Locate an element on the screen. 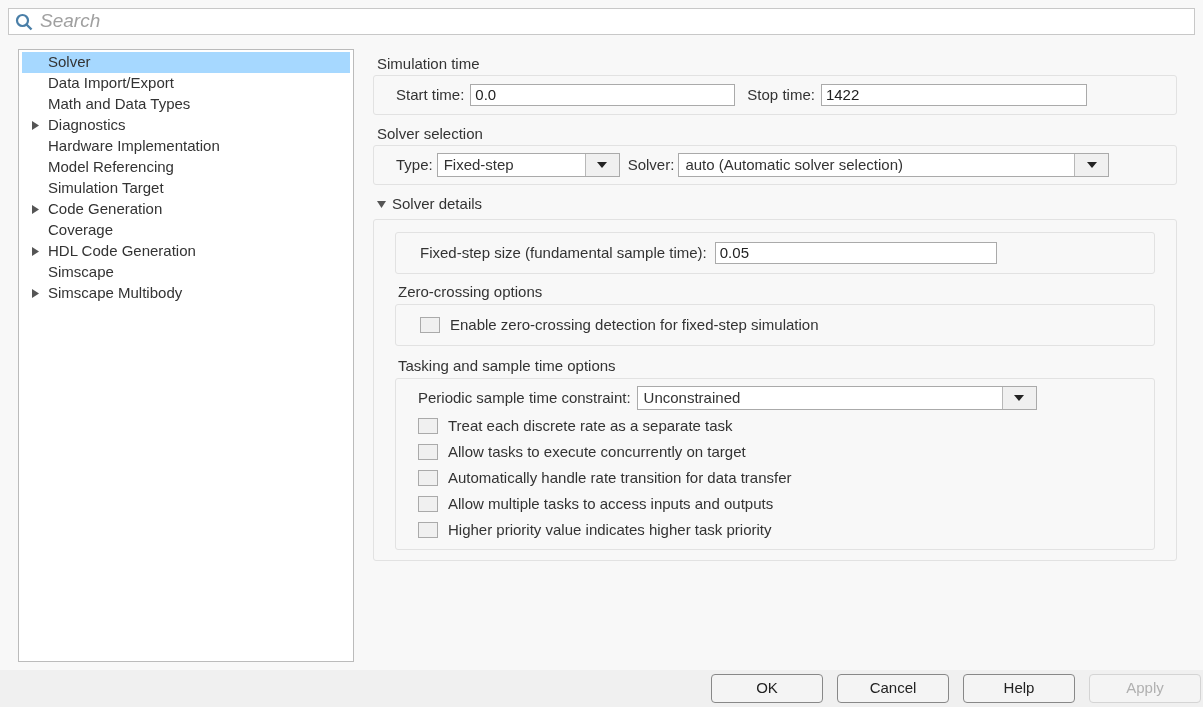 The width and height of the screenshot is (1203, 707). tree-item: HDL Code Generation is located at coordinates (186, 251).